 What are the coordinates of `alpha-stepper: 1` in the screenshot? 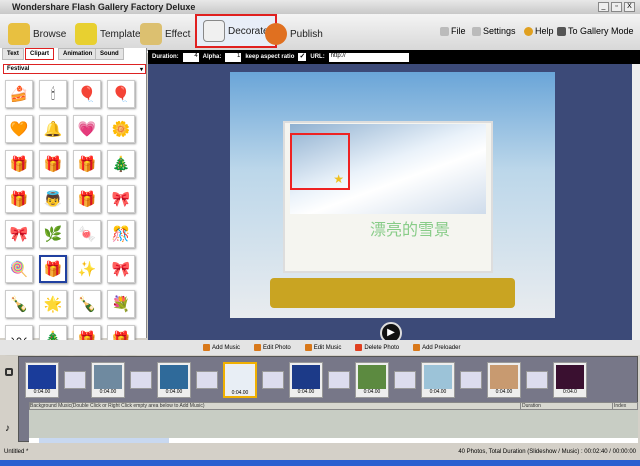 It's located at (233, 57).